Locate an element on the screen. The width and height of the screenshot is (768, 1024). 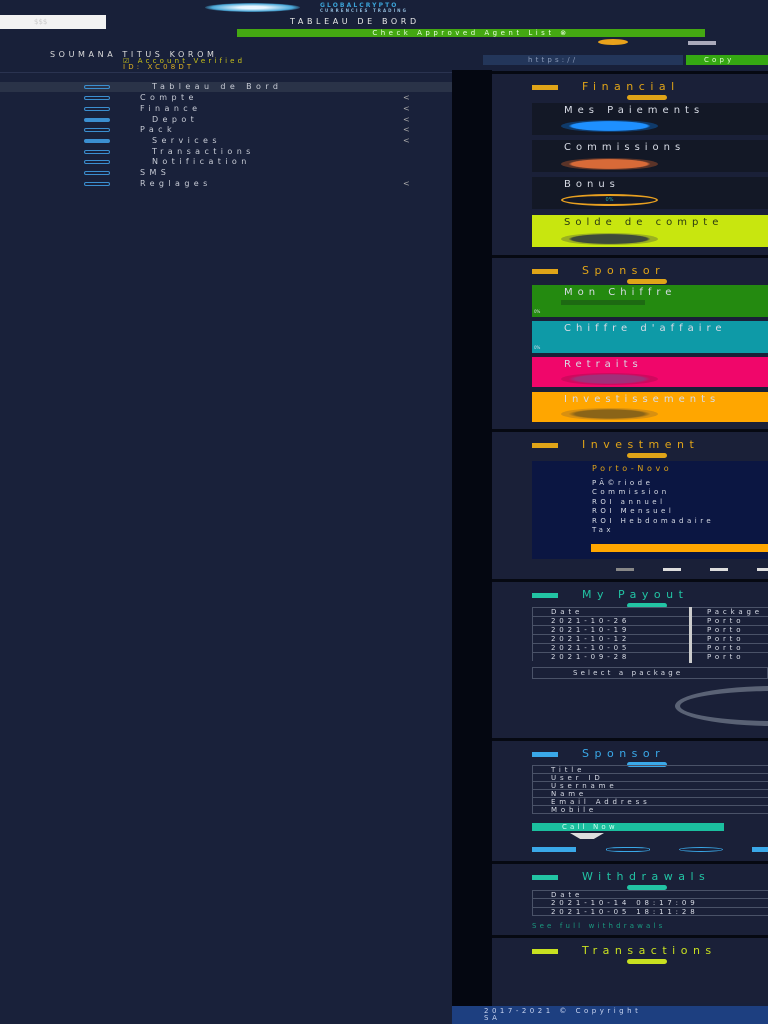
field-row: Username is located at coordinates (650, 785).